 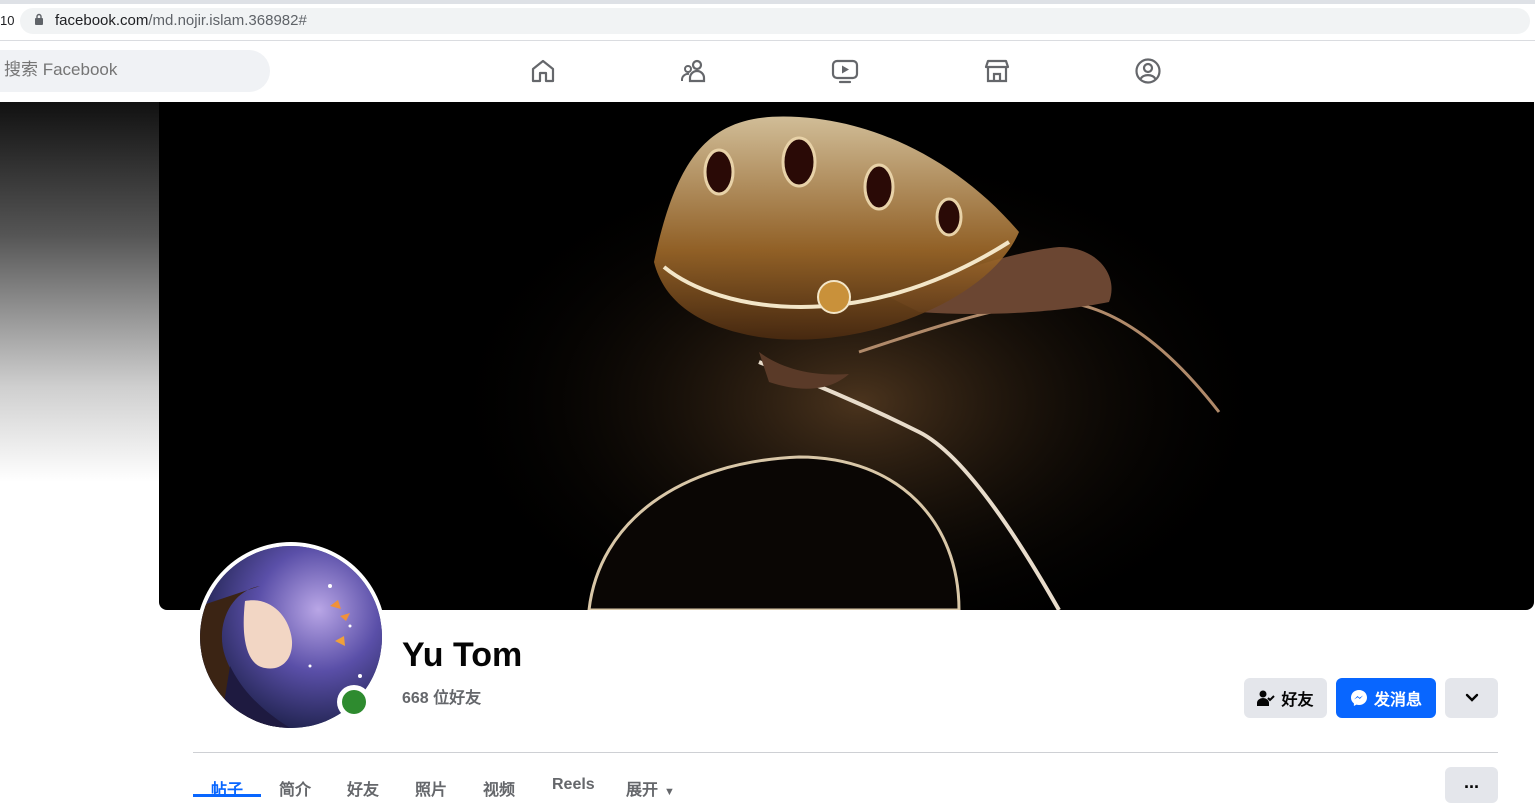 I want to click on tab-photos: 照片, so click(x=431, y=788).